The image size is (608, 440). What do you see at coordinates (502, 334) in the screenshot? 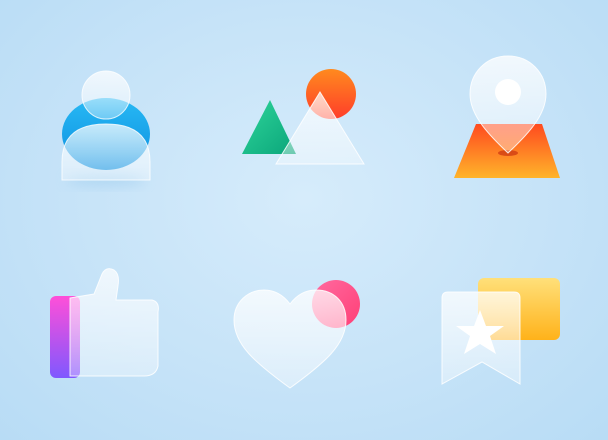
I see `bookmark-star-icon` at bounding box center [502, 334].